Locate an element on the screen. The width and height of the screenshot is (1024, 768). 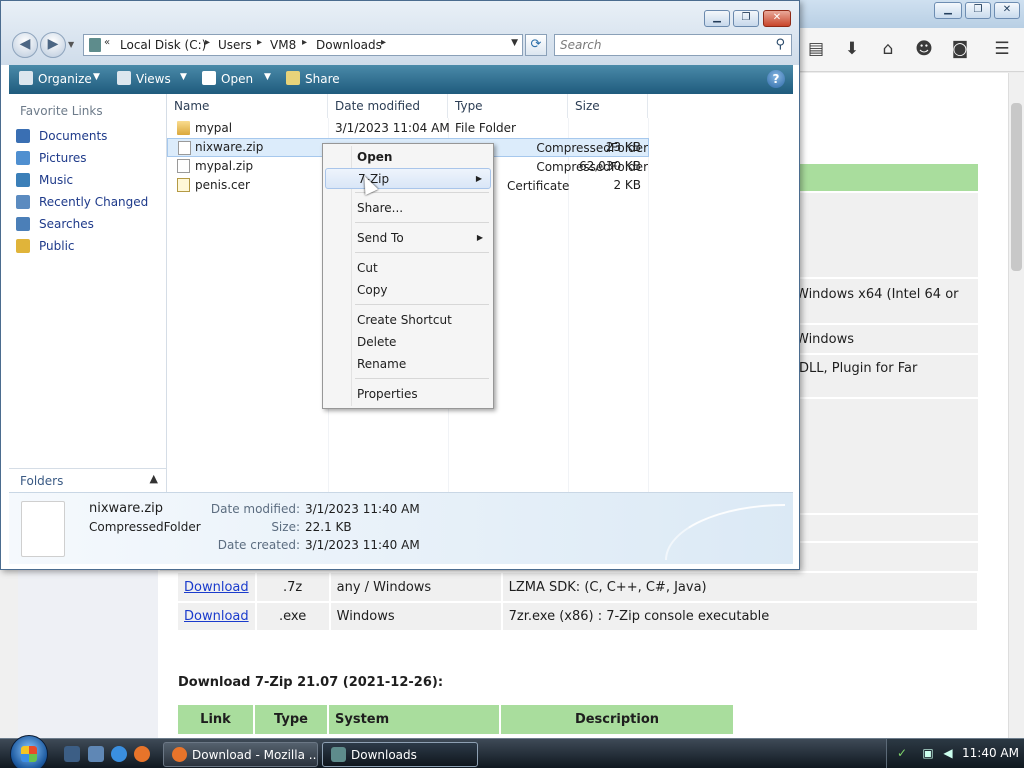
favorite-label: Pictures is located at coordinates (63, 158).